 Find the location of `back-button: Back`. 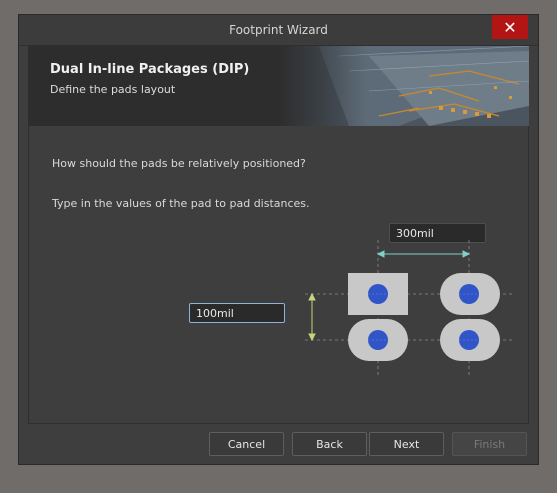

back-button: Back is located at coordinates (329, 444).